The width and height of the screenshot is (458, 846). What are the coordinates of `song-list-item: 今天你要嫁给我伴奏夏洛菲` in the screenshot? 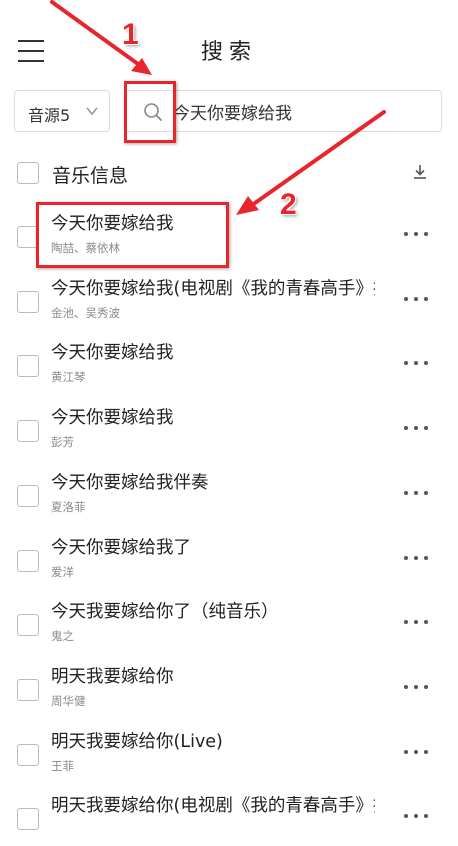 It's located at (229, 491).